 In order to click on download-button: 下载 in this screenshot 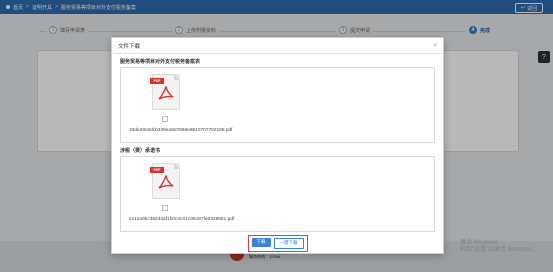, I will do `click(261, 242)`.